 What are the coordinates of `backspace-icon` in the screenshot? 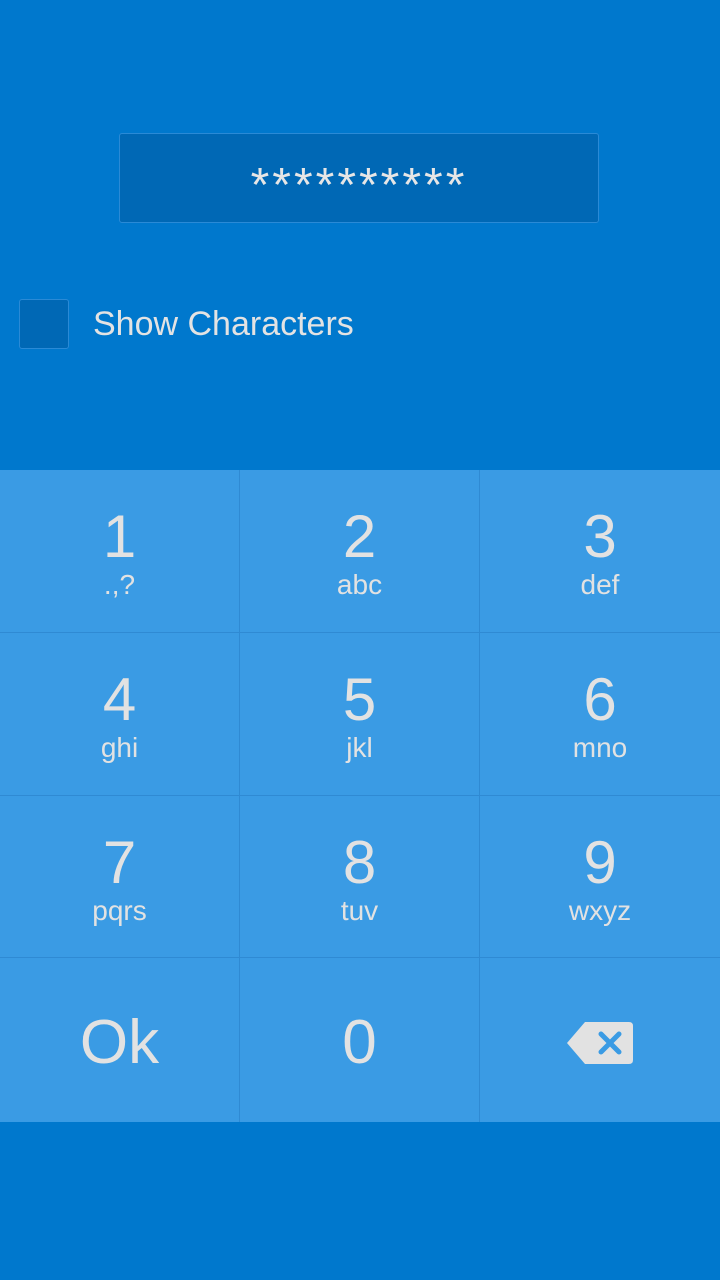 It's located at (600, 1043).